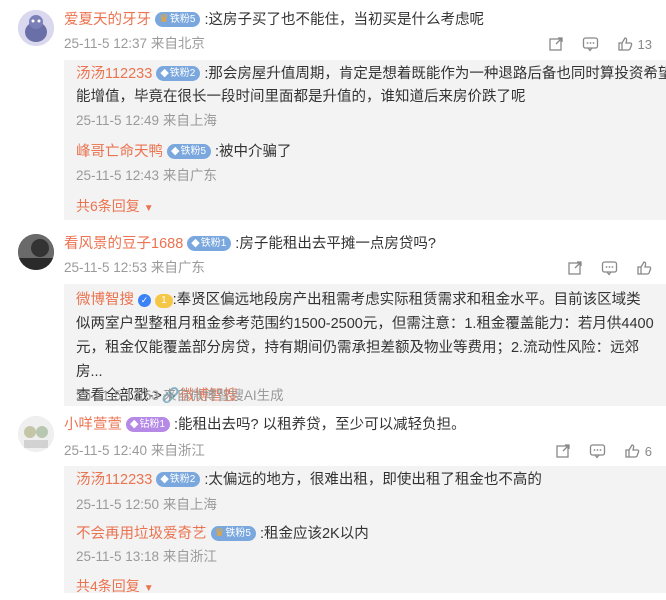 The image size is (666, 600). What do you see at coordinates (164, 19) in the screenshot?
I see `crown-icon: ♛` at bounding box center [164, 19].